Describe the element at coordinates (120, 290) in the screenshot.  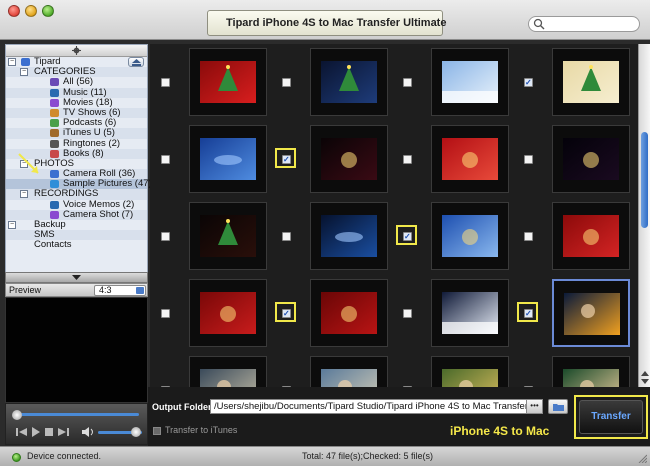
I see `aspect-ratio-select: 4:3` at that location.